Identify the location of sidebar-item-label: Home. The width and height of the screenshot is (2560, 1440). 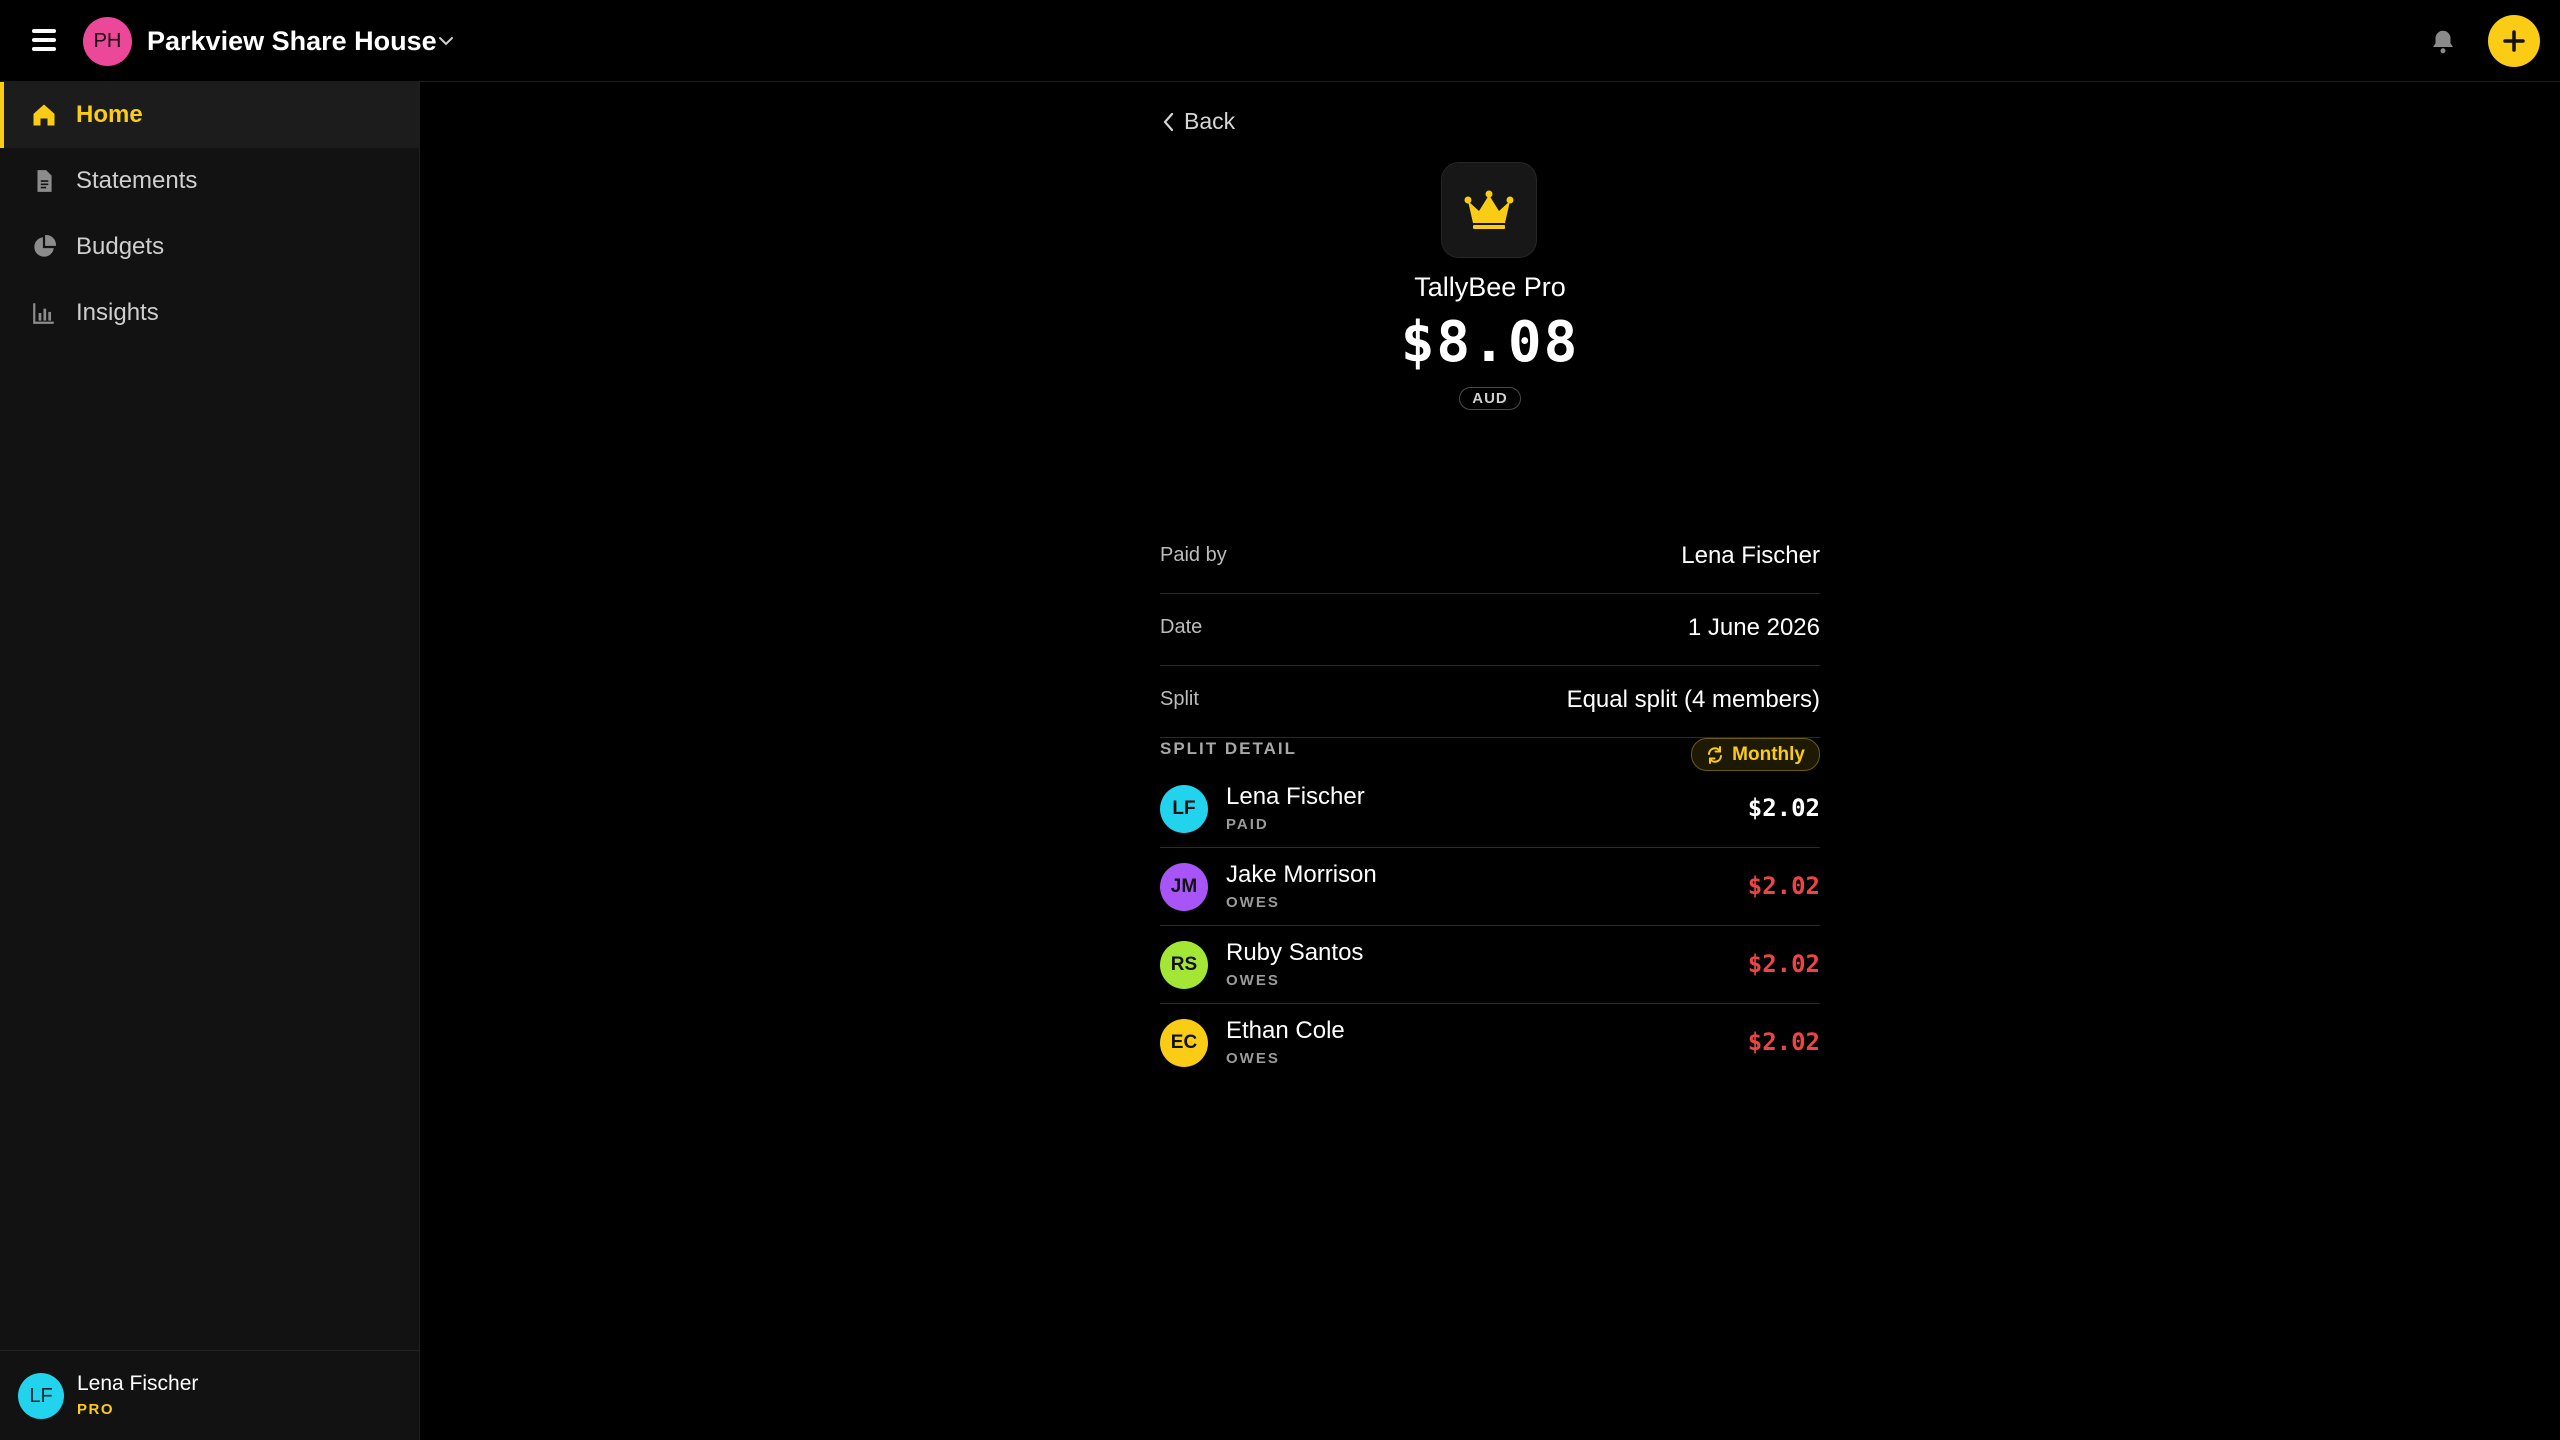
(109, 114).